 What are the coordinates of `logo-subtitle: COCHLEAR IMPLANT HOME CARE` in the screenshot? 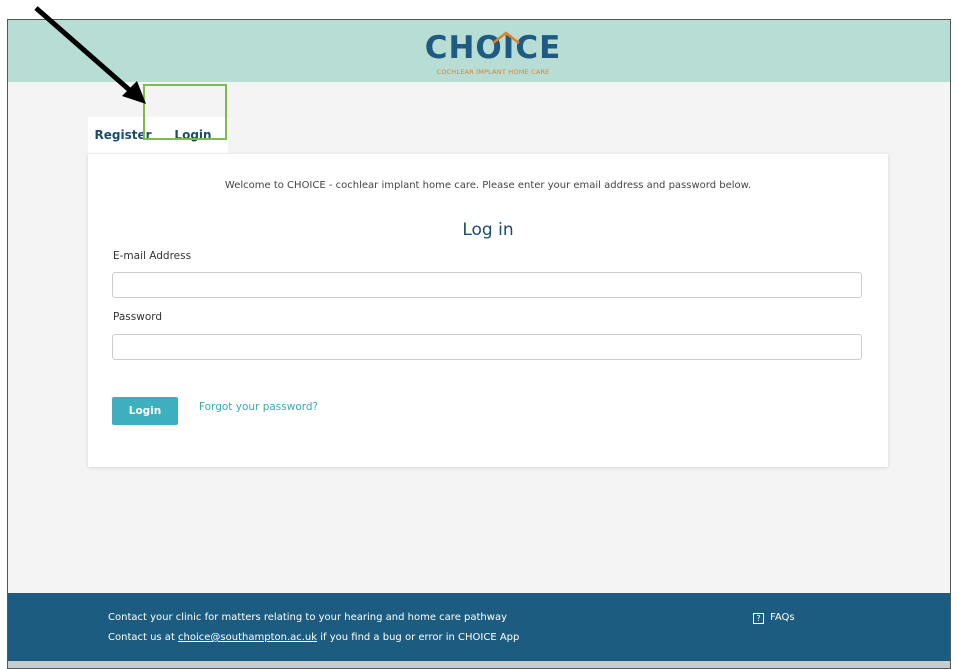 It's located at (493, 72).